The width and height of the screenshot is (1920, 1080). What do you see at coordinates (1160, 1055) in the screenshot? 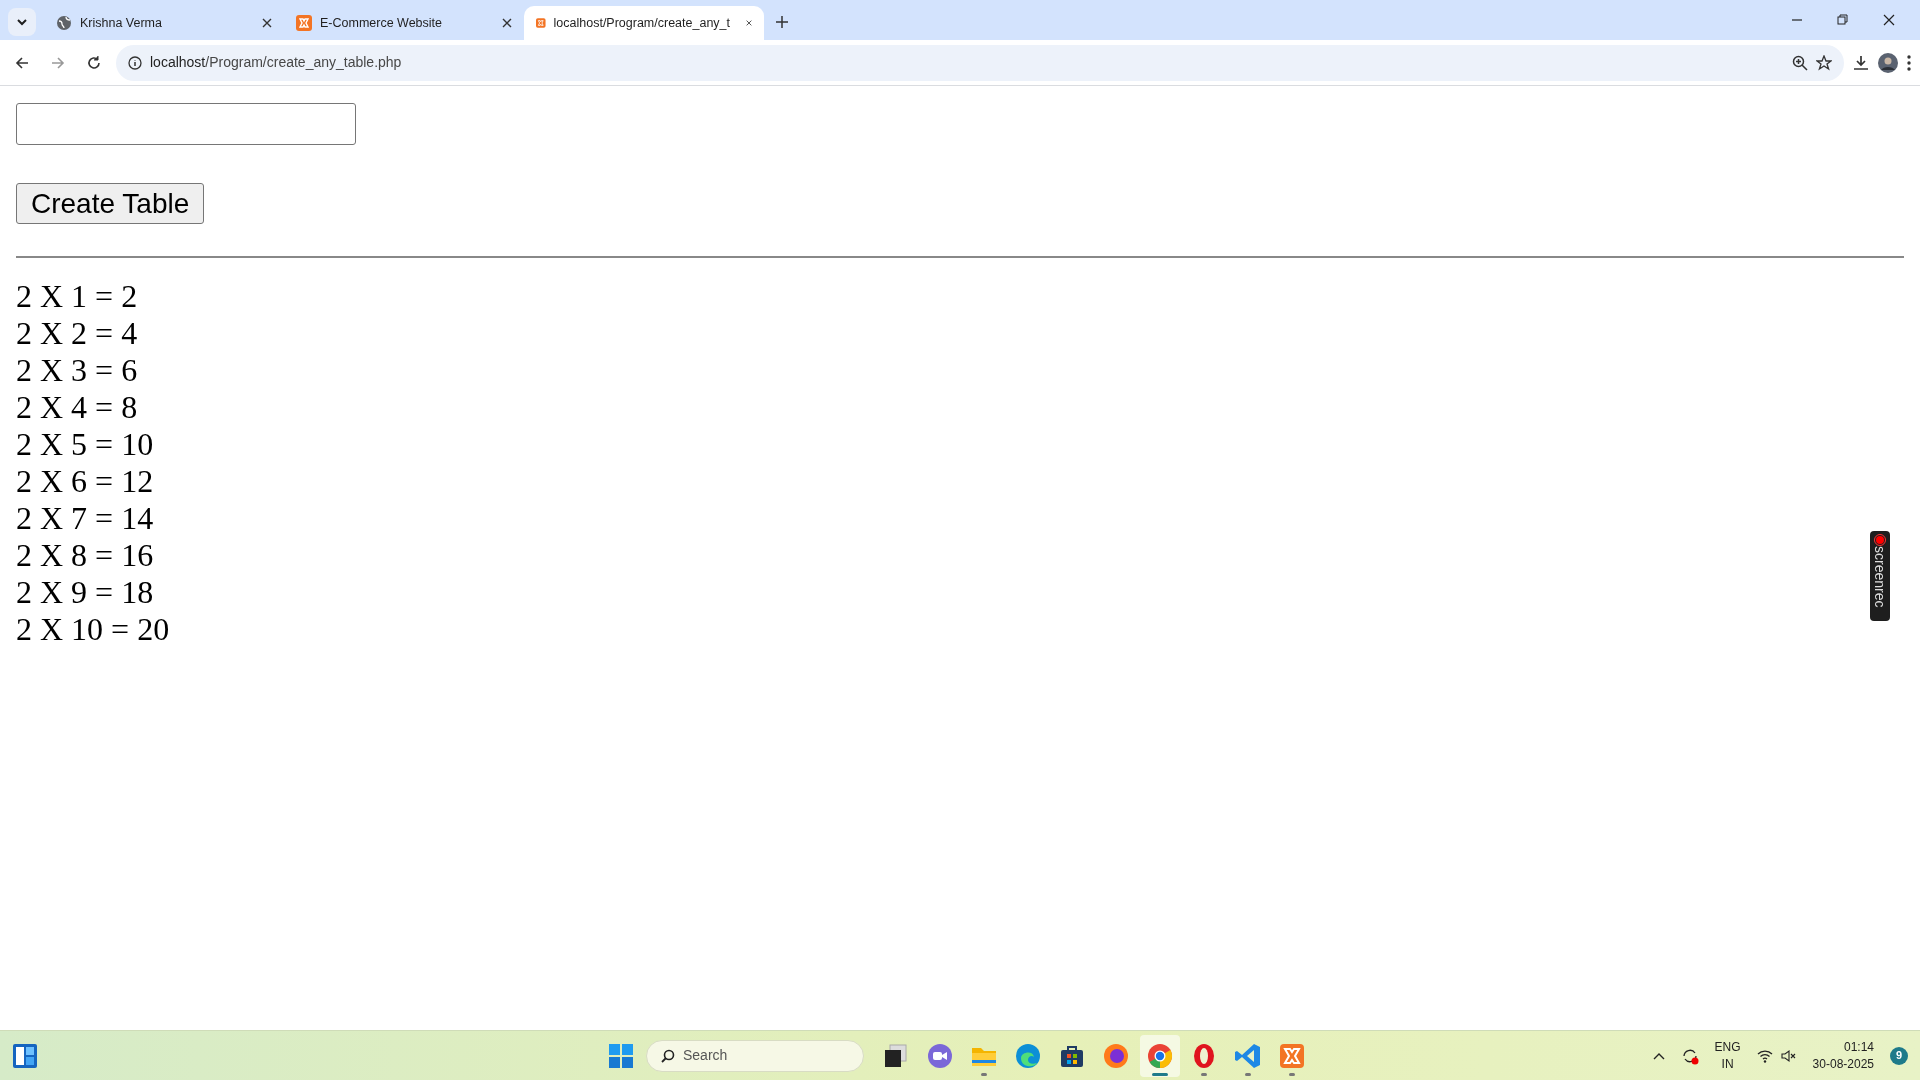
I see `chrome-icon` at bounding box center [1160, 1055].